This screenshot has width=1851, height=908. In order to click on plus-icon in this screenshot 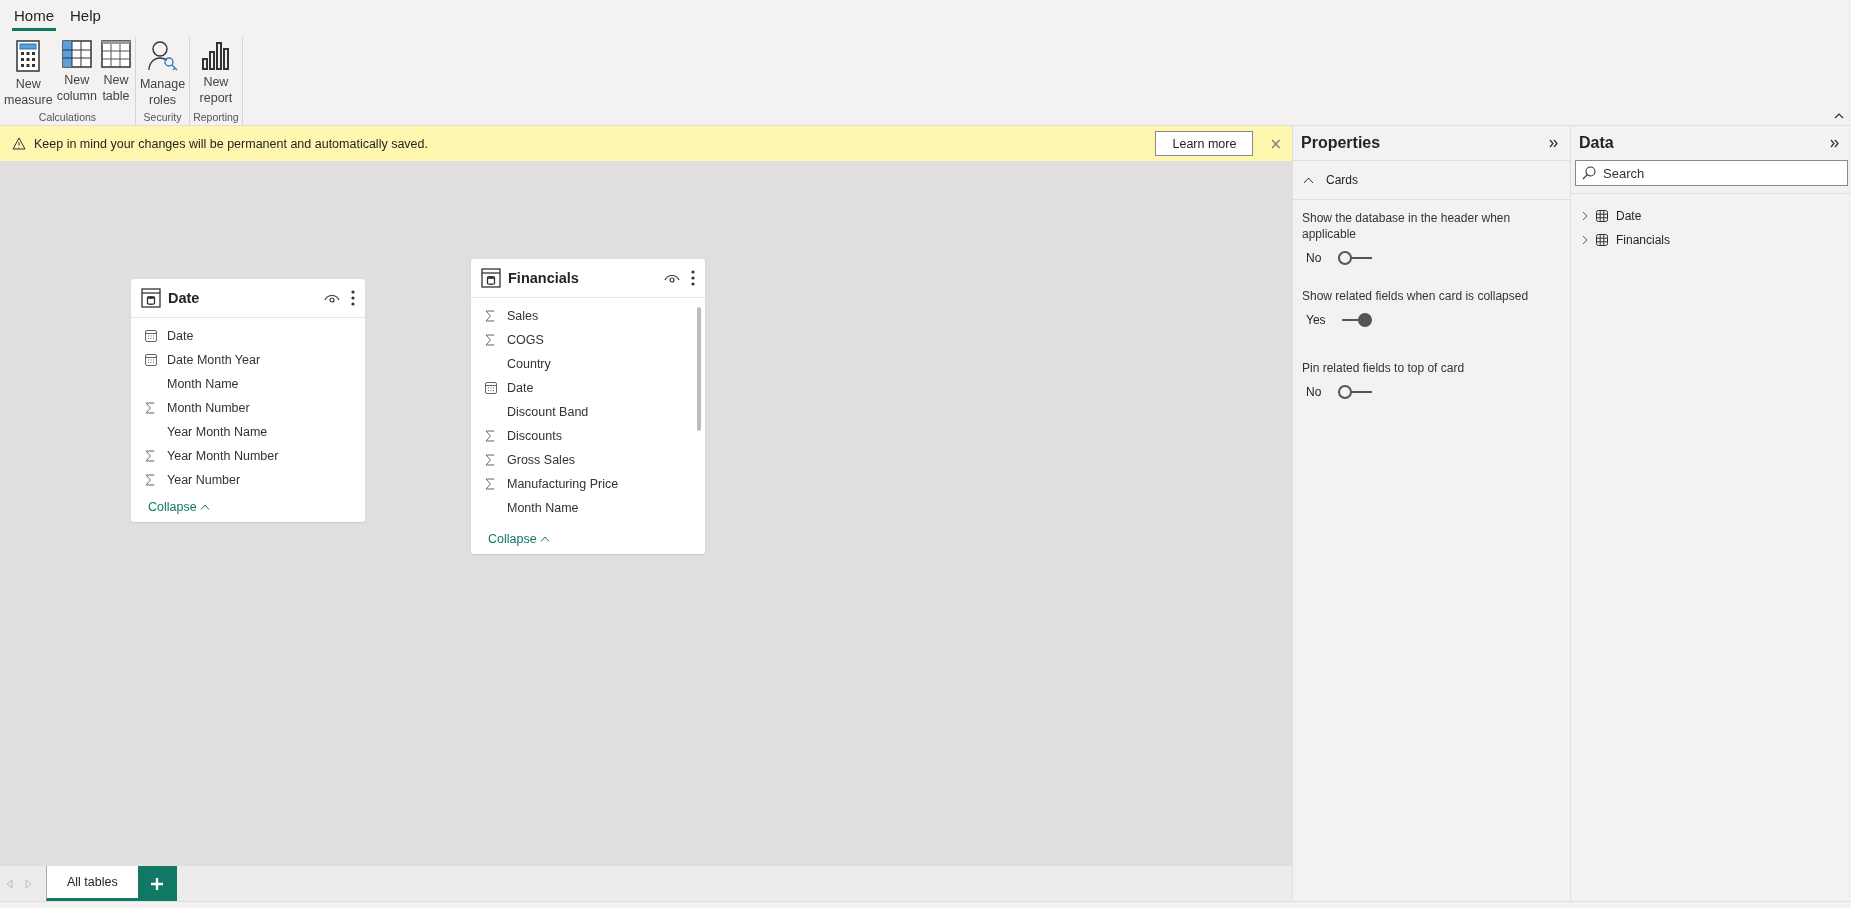, I will do `click(157, 883)`.